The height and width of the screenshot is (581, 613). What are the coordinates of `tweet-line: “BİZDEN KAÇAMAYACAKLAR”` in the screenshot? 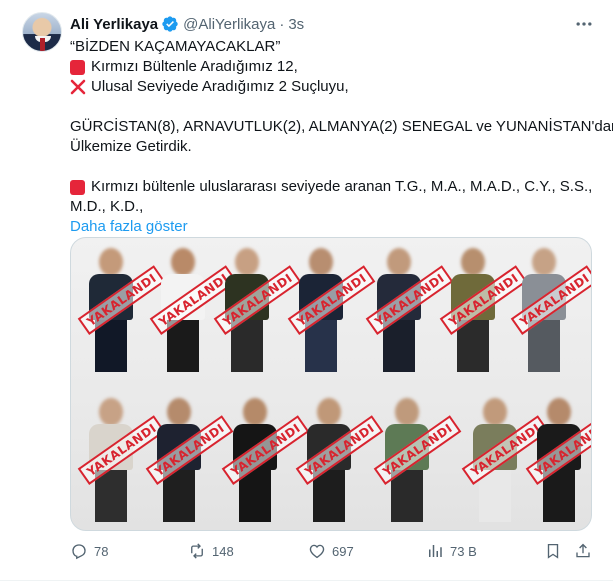 It's located at (175, 46).